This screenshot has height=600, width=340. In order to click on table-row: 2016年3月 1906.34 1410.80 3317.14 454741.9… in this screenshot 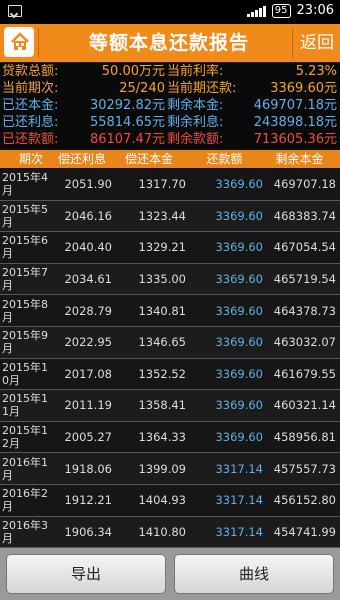, I will do `click(170, 532)`.